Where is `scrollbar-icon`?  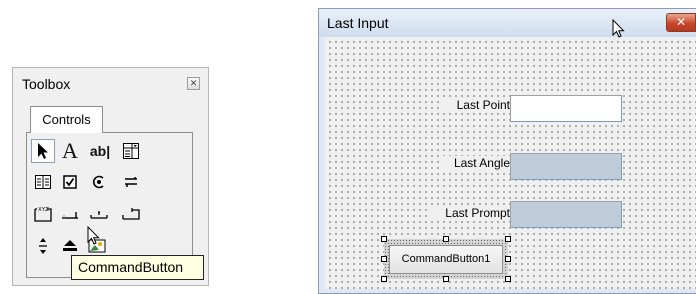 scrollbar-icon is located at coordinates (43, 246).